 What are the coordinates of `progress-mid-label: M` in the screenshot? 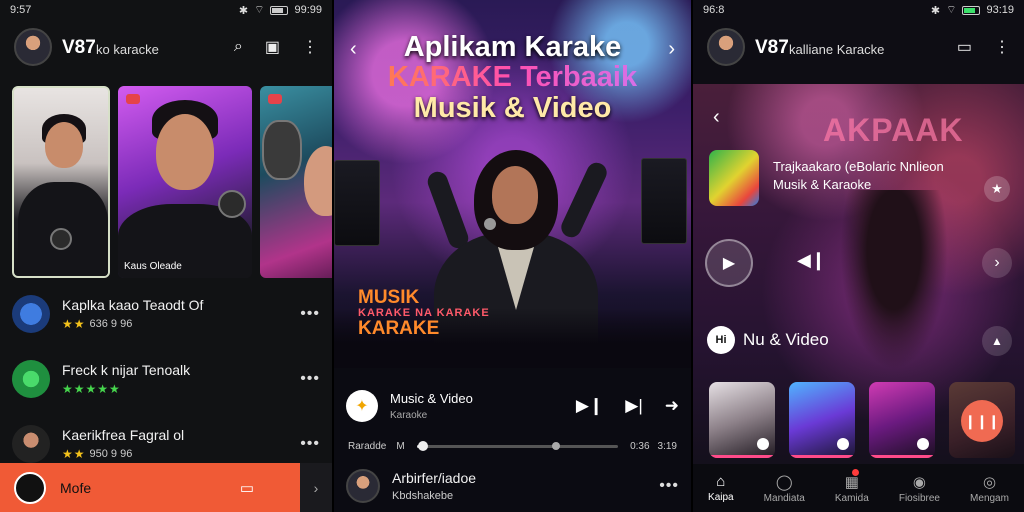 It's located at (400, 446).